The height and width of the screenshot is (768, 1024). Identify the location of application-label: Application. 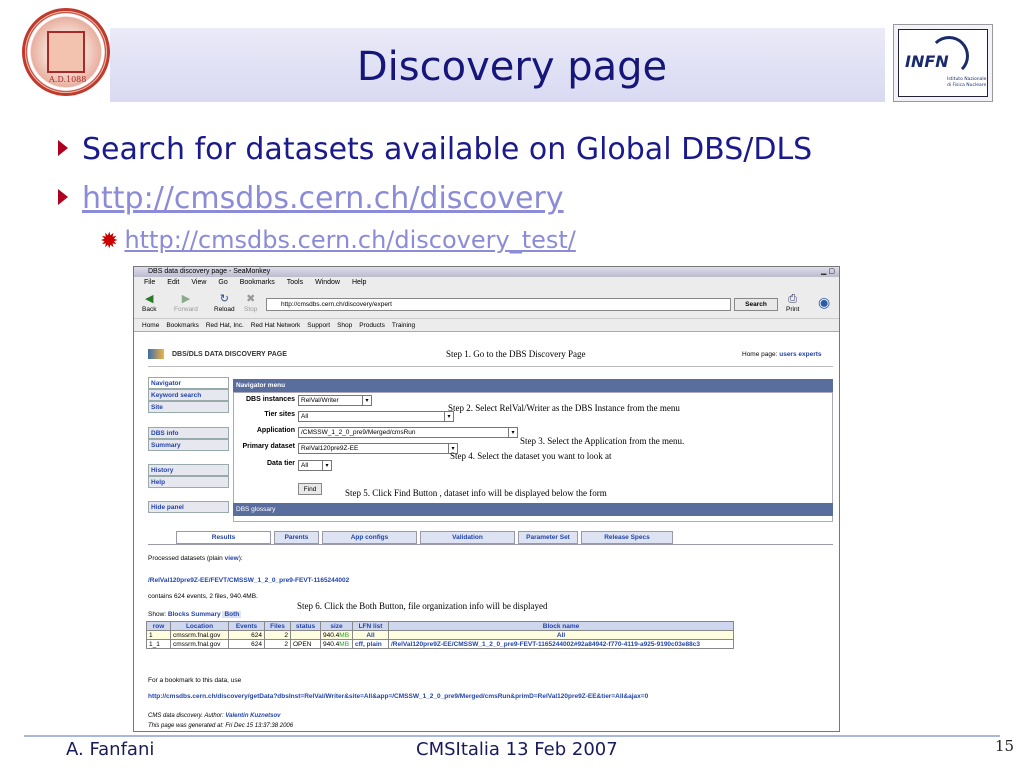
(275, 430).